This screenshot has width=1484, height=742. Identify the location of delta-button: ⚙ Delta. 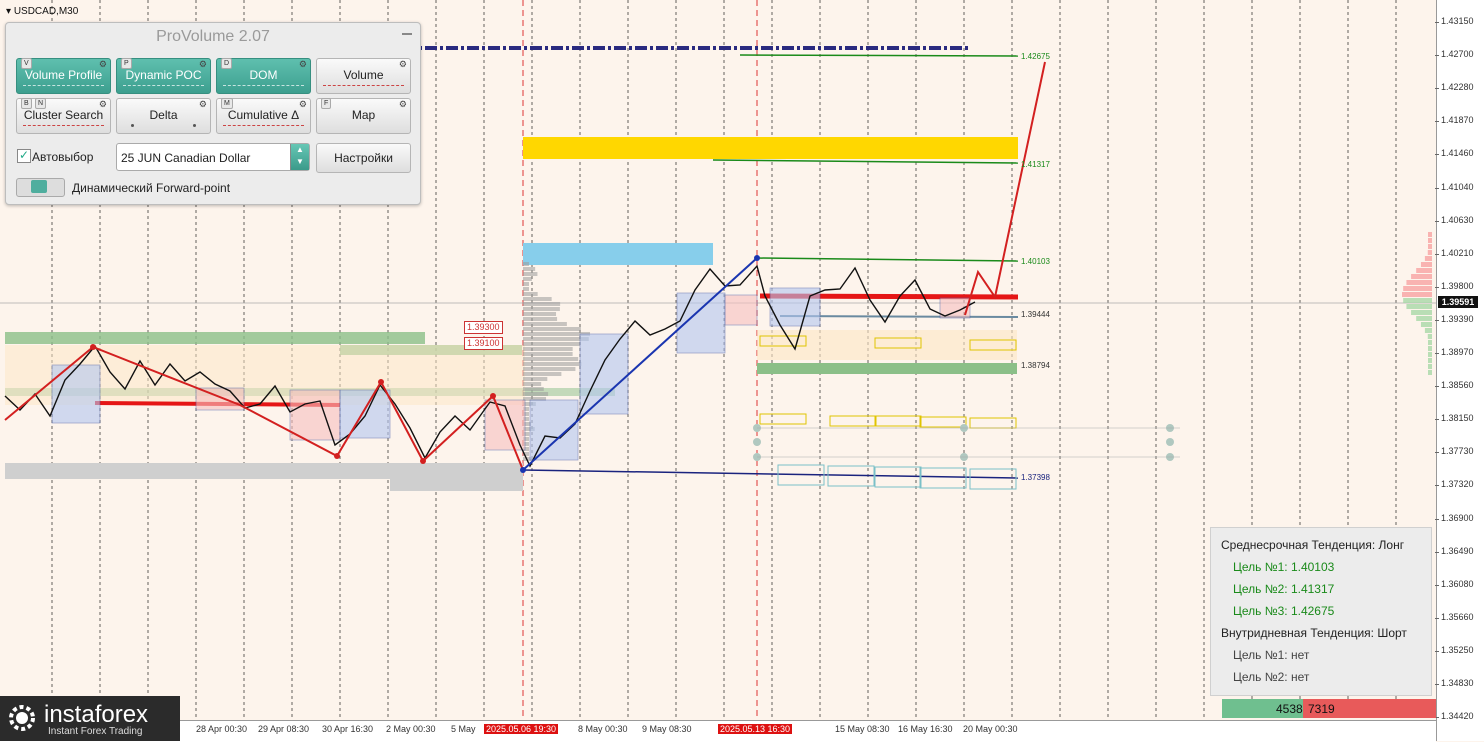
(163, 116).